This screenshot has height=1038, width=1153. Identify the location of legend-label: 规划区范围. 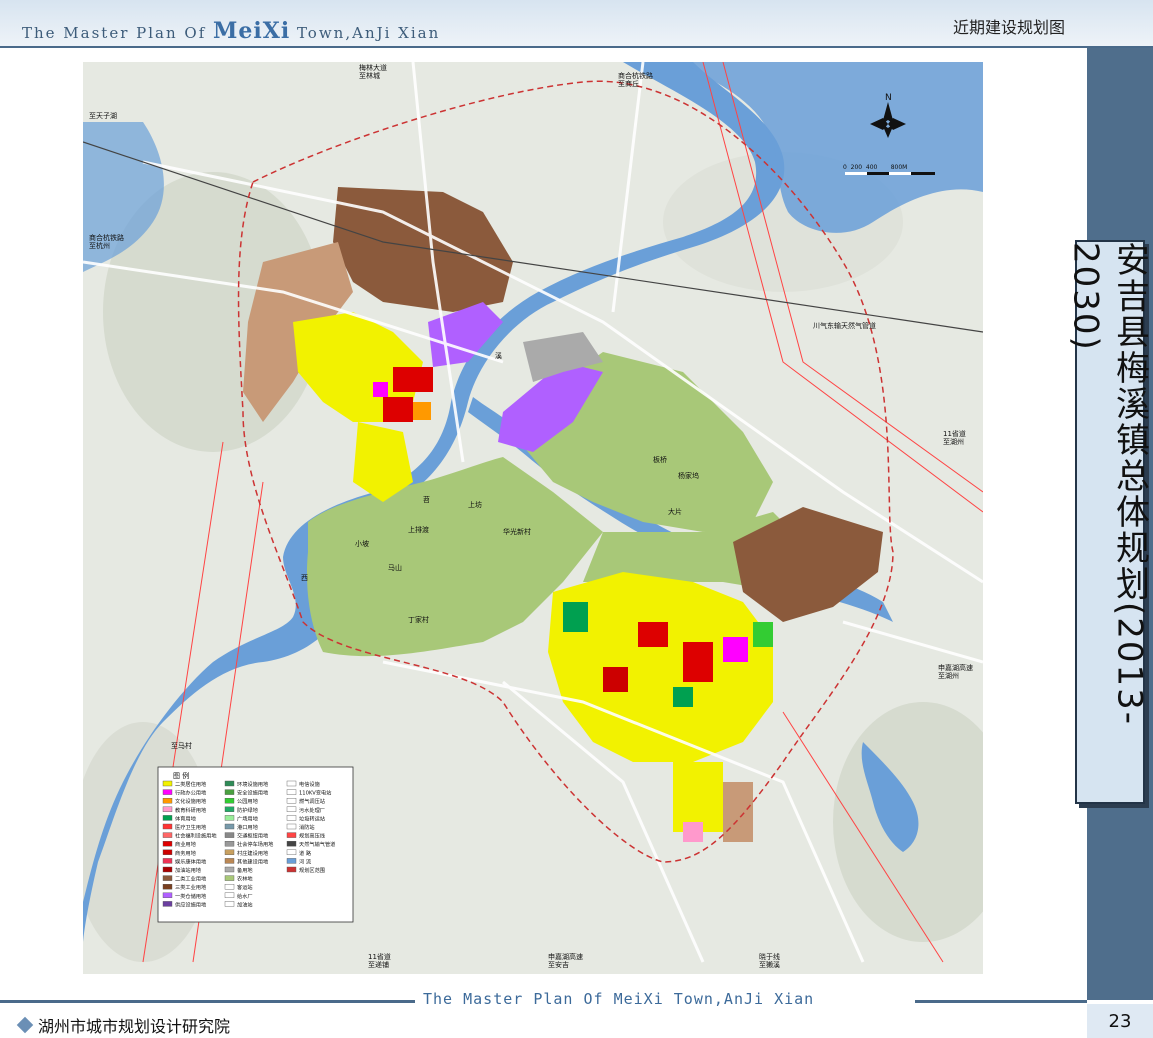
(312, 870).